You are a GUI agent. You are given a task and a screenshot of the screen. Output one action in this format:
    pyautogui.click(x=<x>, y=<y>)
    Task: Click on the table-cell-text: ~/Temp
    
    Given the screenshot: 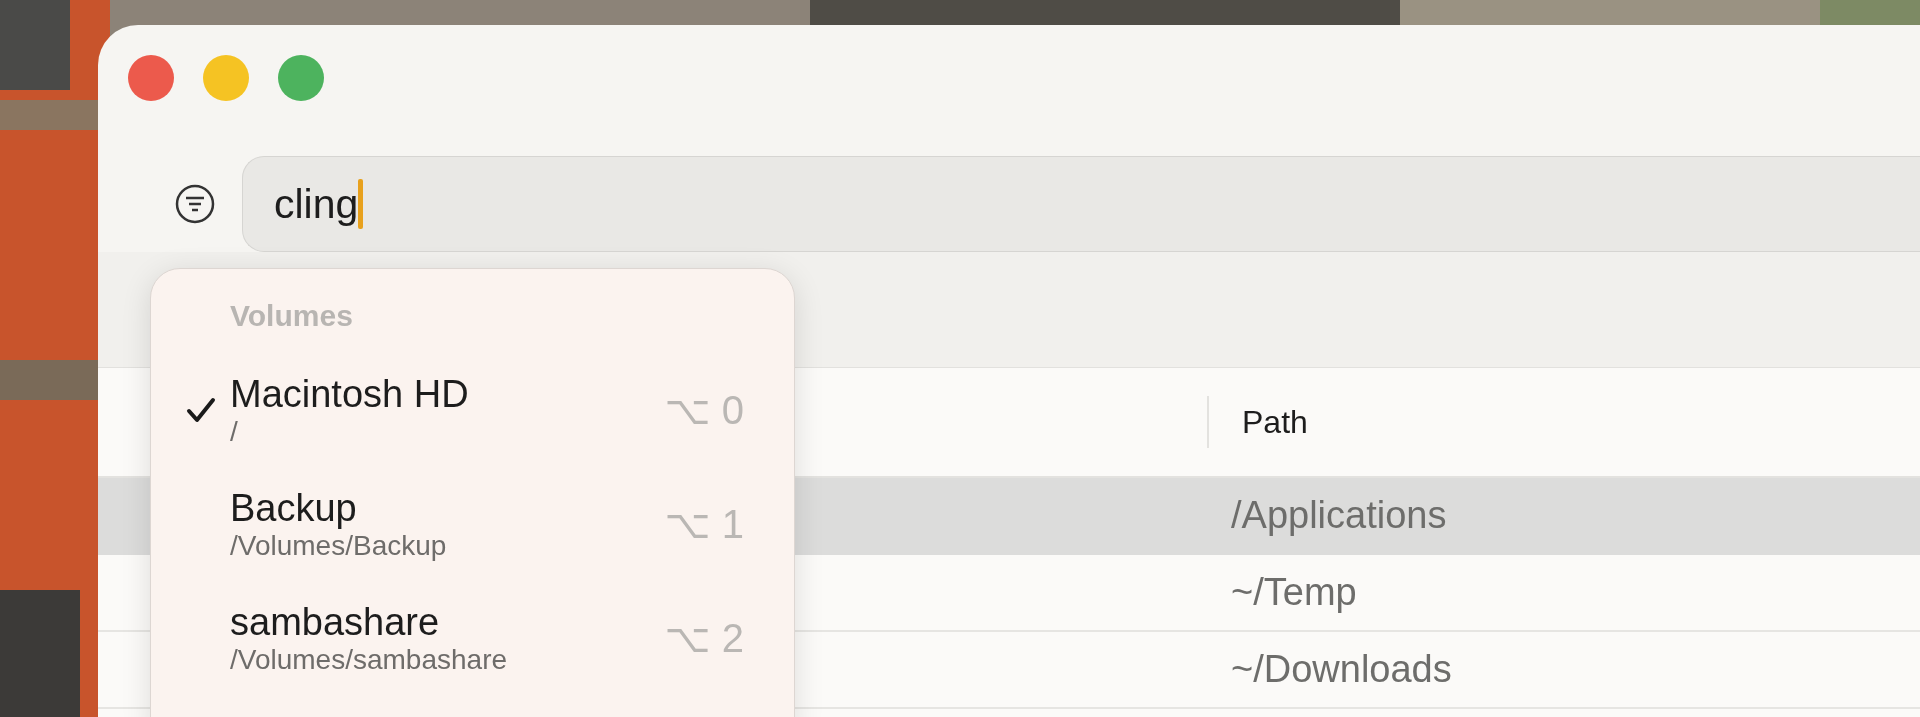 What is the action you would take?
    pyautogui.click(x=1293, y=592)
    